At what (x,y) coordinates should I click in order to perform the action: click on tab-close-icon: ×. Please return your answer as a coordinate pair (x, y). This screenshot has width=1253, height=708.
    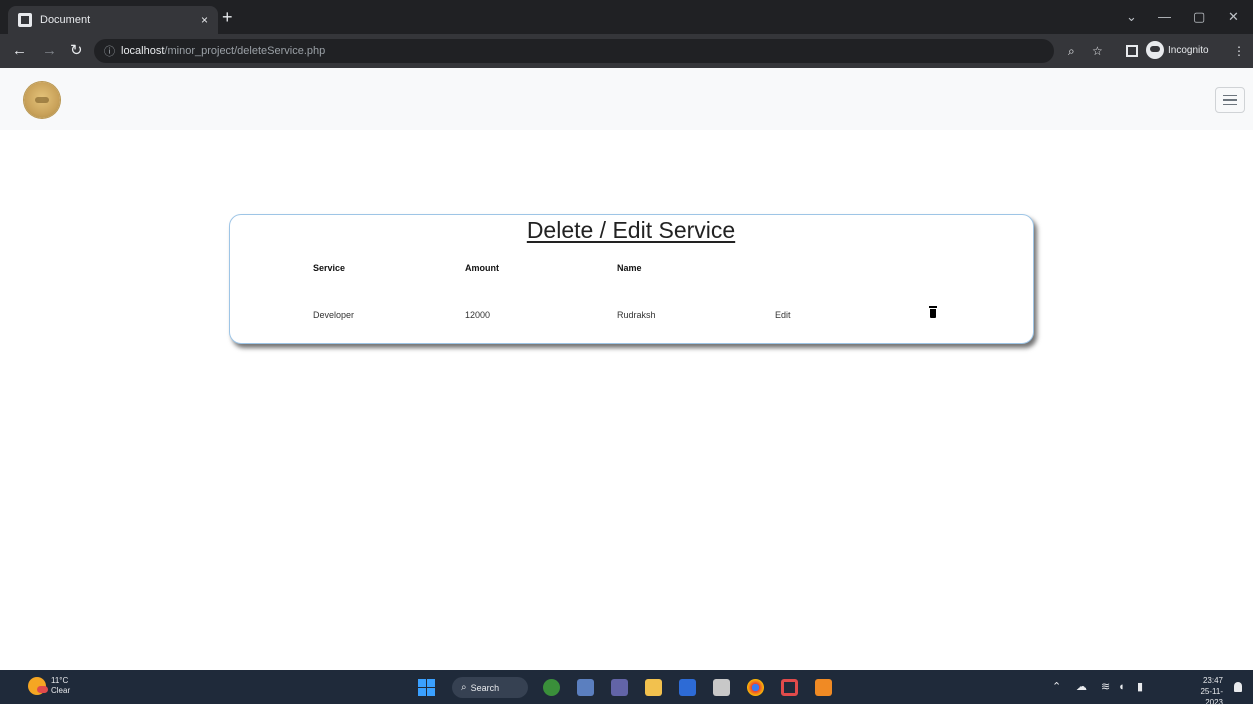
    Looking at the image, I should click on (204, 20).